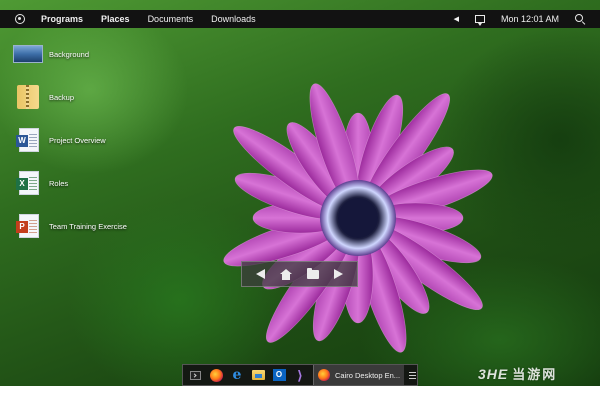  I want to click on powerpoint-badge: P, so click(22, 227).